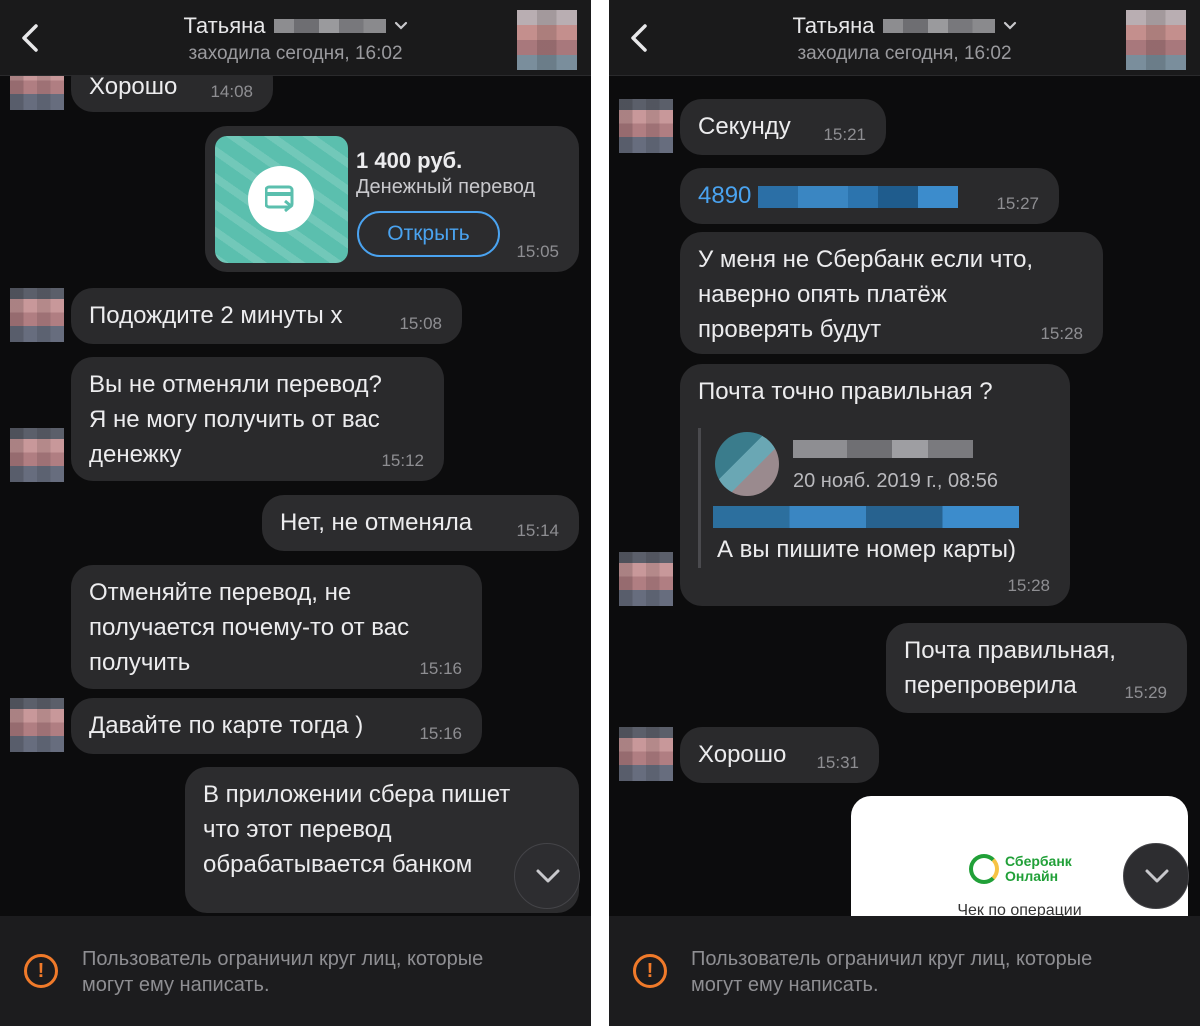 Image resolution: width=1200 pixels, height=1026 pixels. I want to click on message-outgoing: Нет, не отменяла 15:14, so click(420, 523).